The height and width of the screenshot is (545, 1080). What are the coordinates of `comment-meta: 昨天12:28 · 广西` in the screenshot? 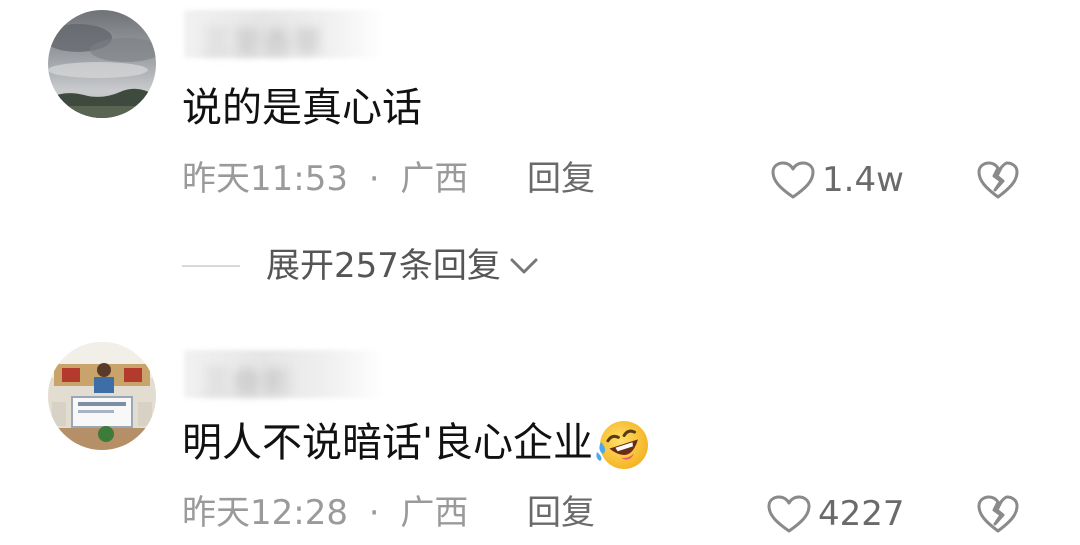 It's located at (325, 513).